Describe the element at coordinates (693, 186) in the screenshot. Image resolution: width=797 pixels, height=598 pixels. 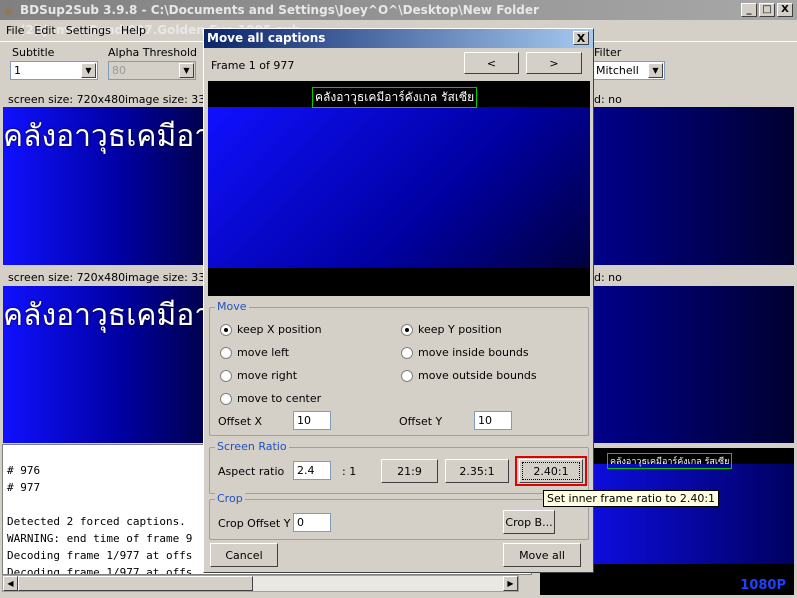
I see `source-preview-right` at that location.